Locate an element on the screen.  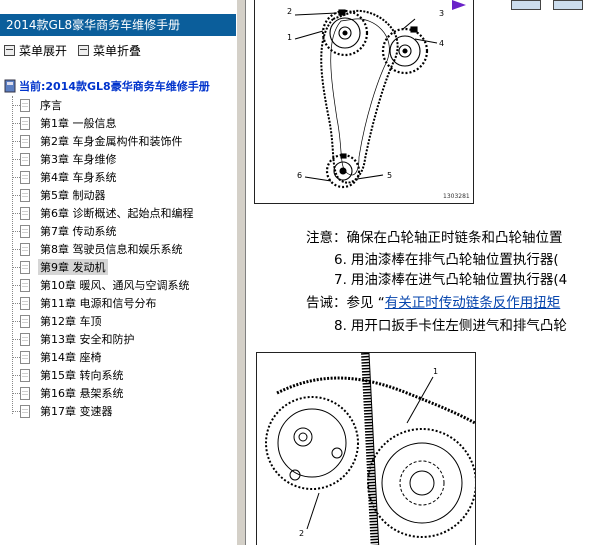
tree-item-label: 第4章 车身系统 is located at coordinates (78, 177).